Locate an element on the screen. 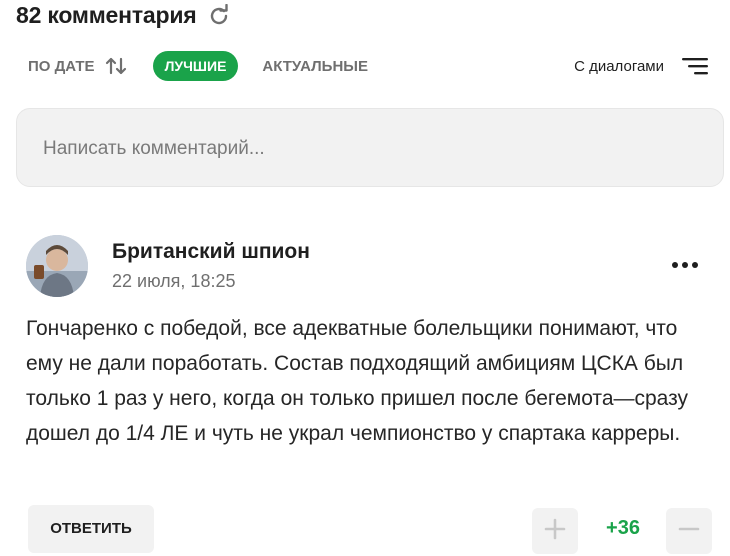 This screenshot has width=730, height=556. comment-input is located at coordinates (372, 148).